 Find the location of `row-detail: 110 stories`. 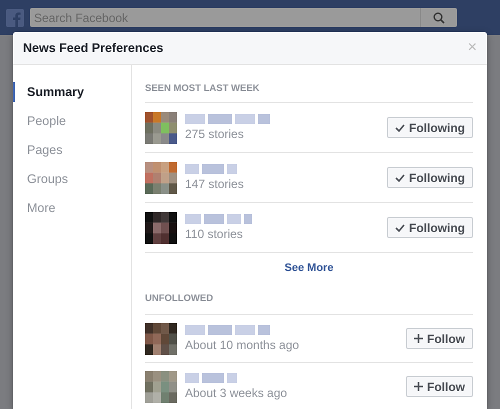

row-detail: 110 stories is located at coordinates (214, 234).